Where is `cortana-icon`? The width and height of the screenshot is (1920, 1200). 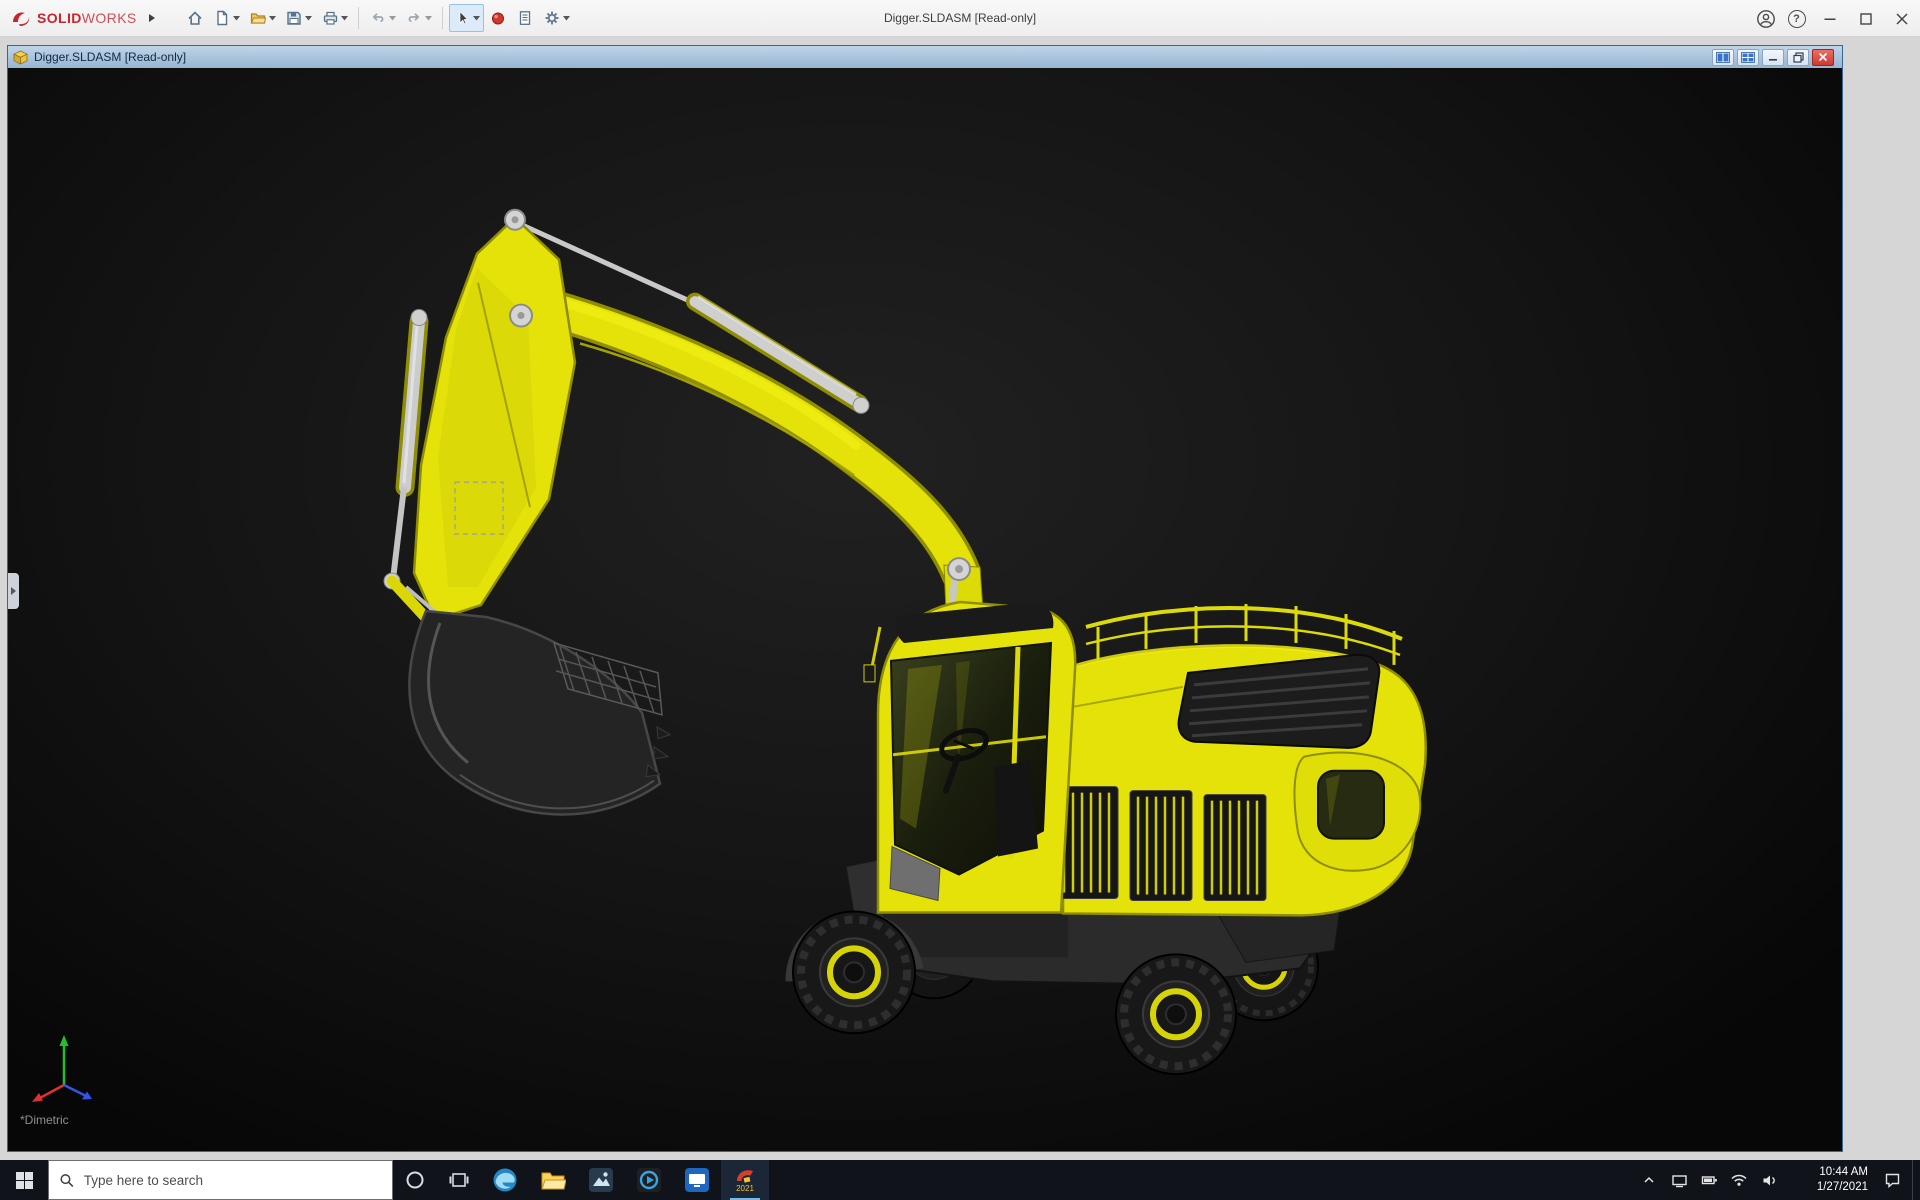 cortana-icon is located at coordinates (415, 1180).